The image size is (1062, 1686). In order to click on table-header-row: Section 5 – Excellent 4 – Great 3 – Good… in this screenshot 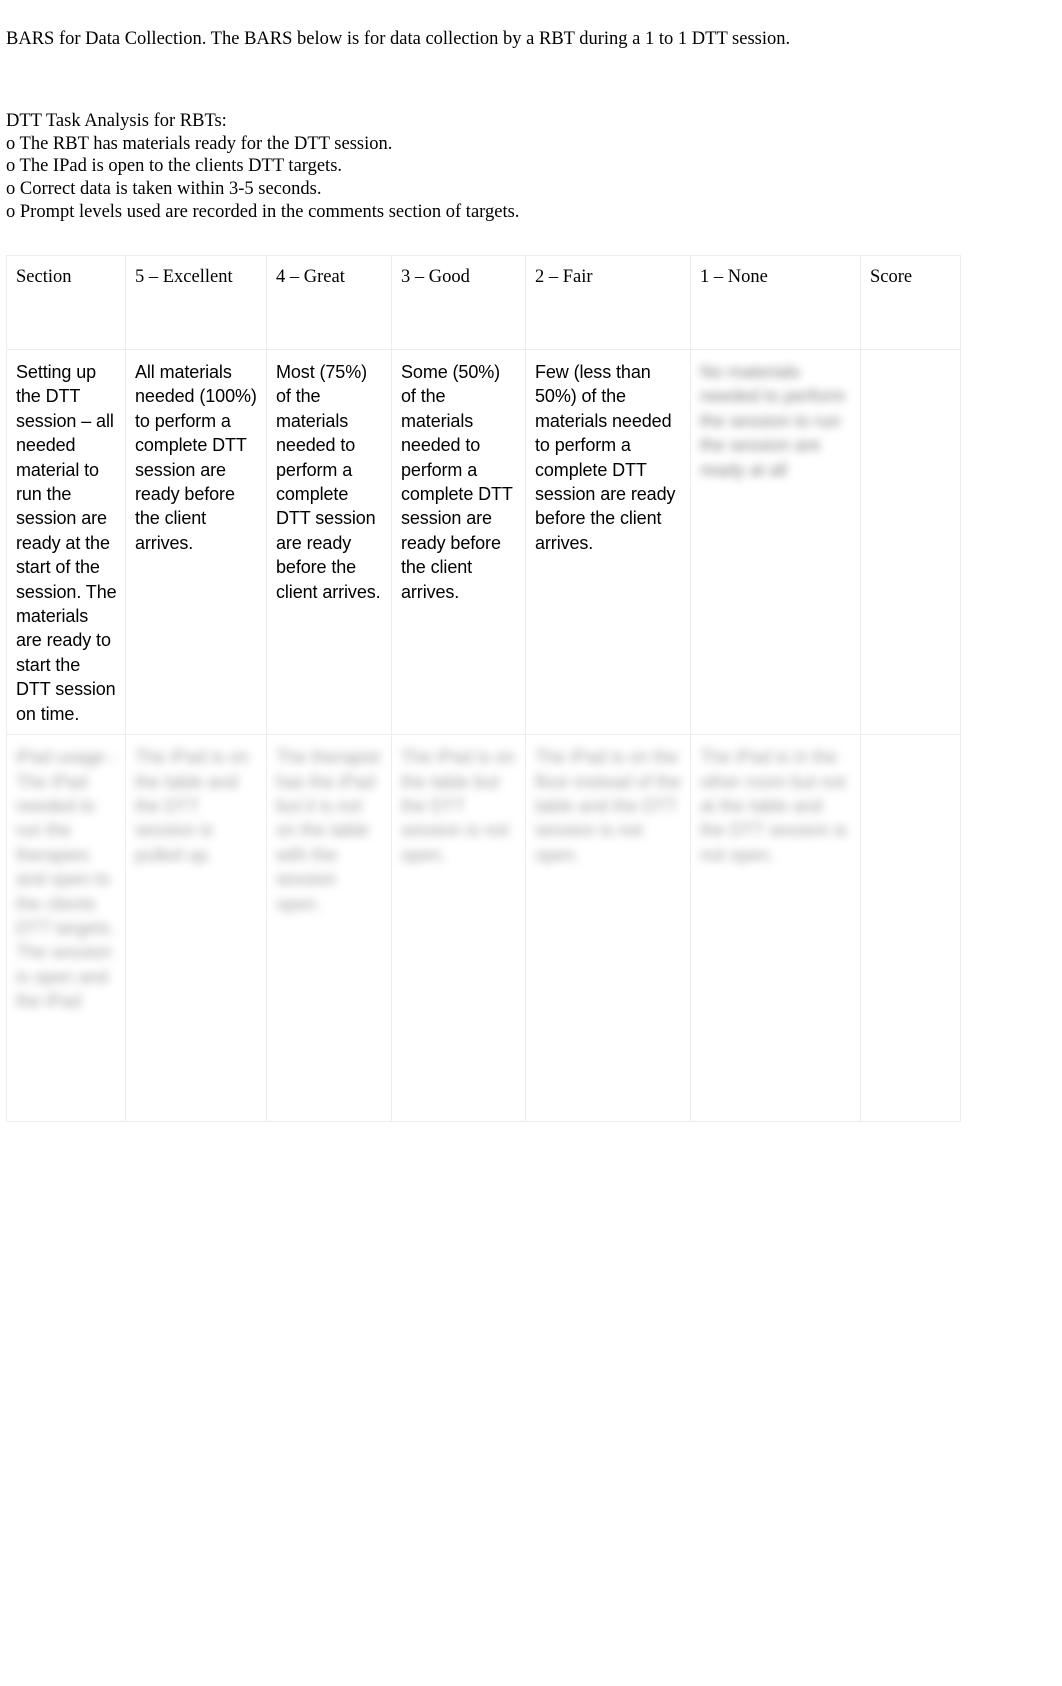, I will do `click(483, 302)`.